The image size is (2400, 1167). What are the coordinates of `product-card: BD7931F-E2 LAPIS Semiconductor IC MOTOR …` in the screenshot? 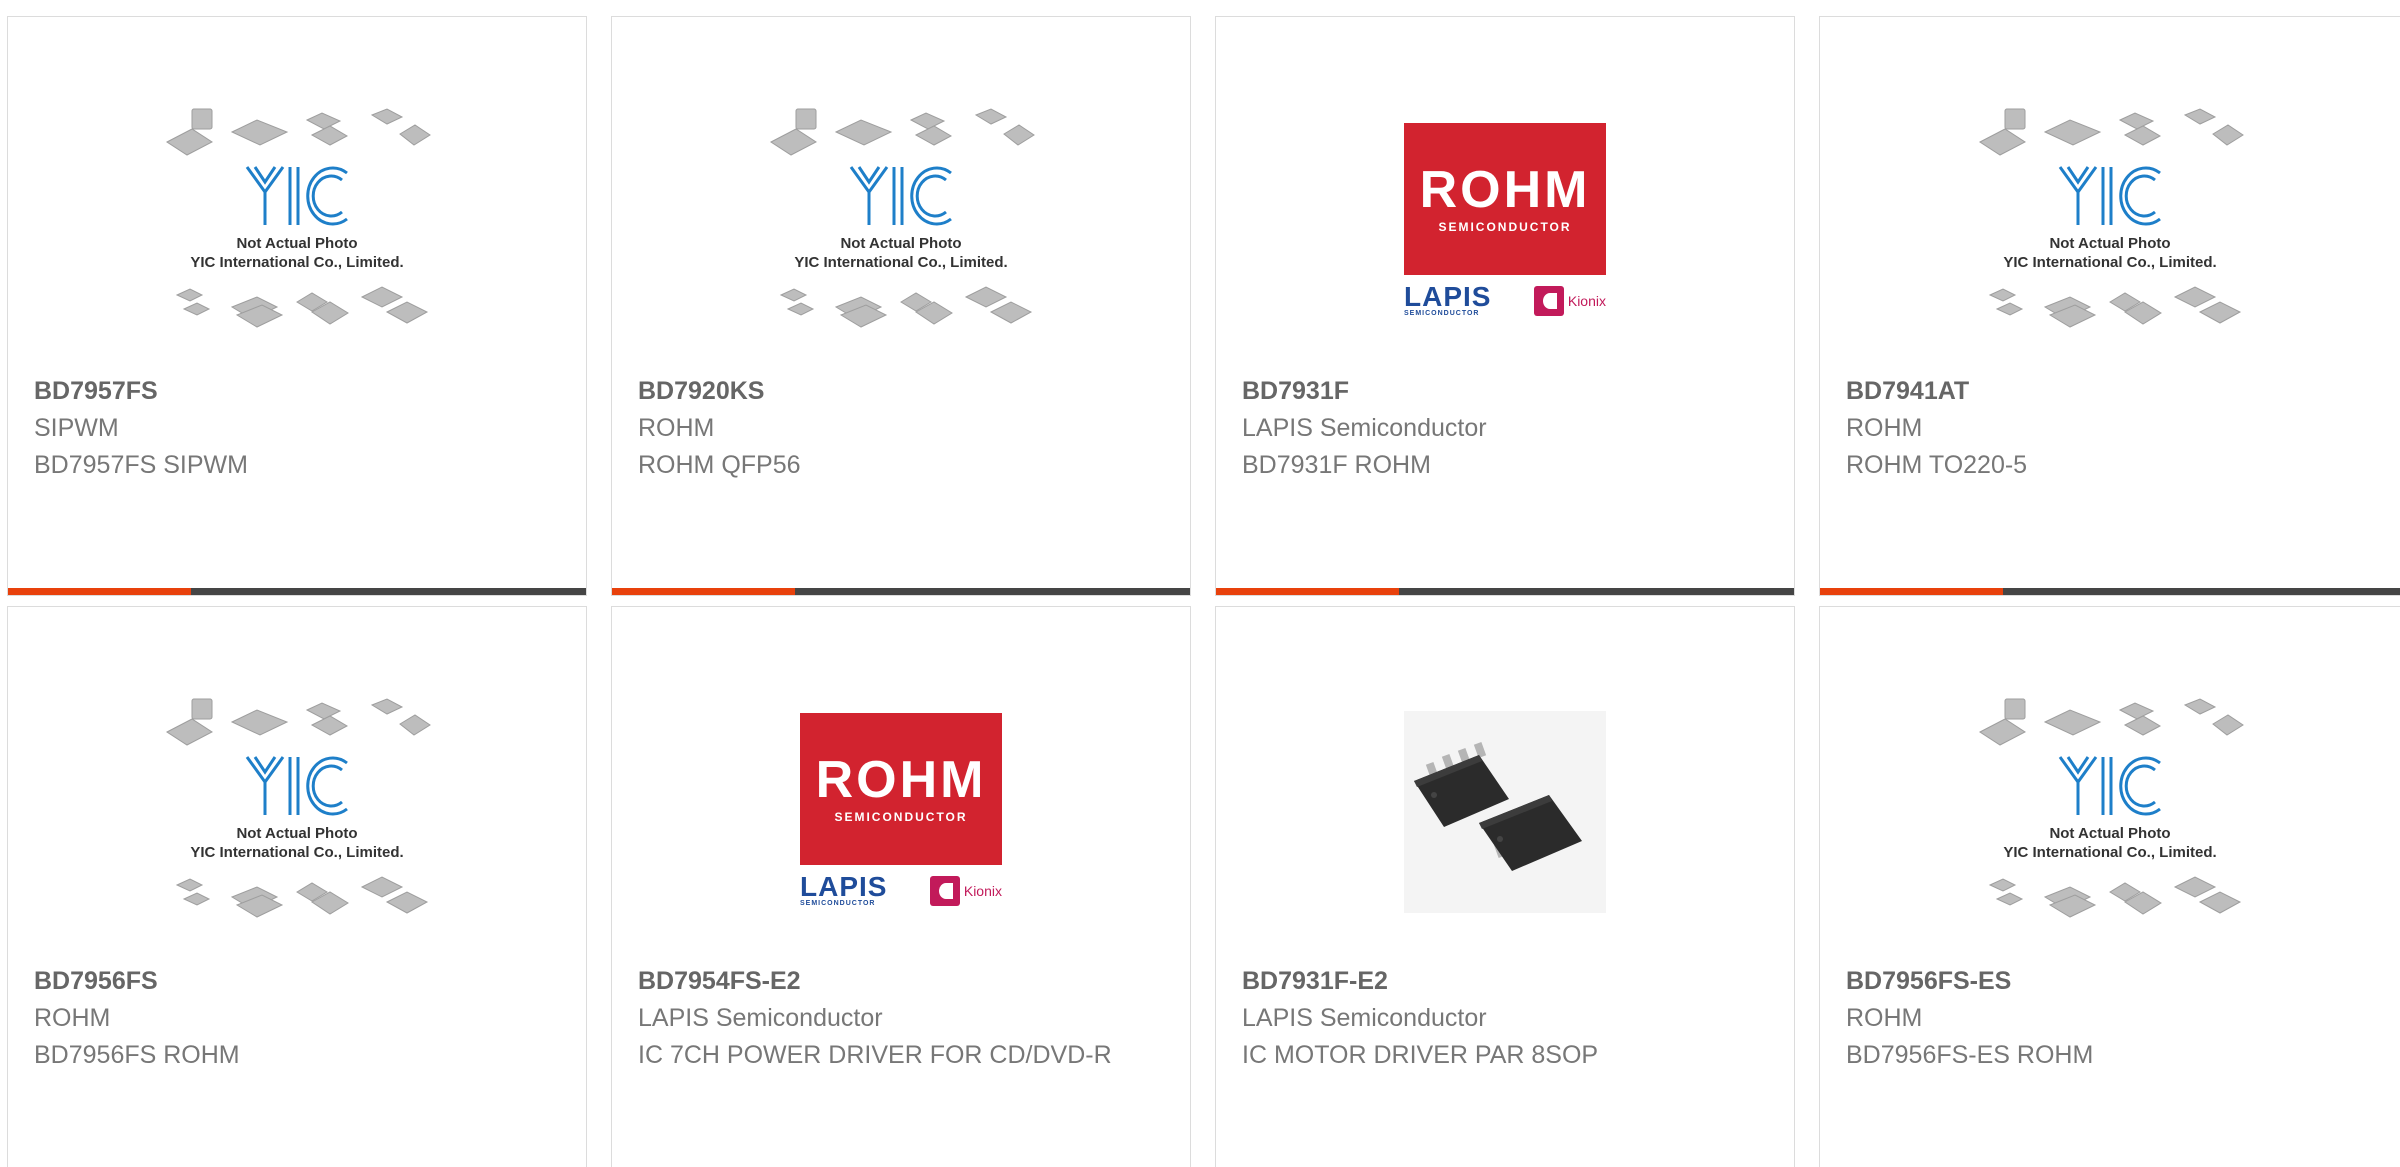 It's located at (1505, 886).